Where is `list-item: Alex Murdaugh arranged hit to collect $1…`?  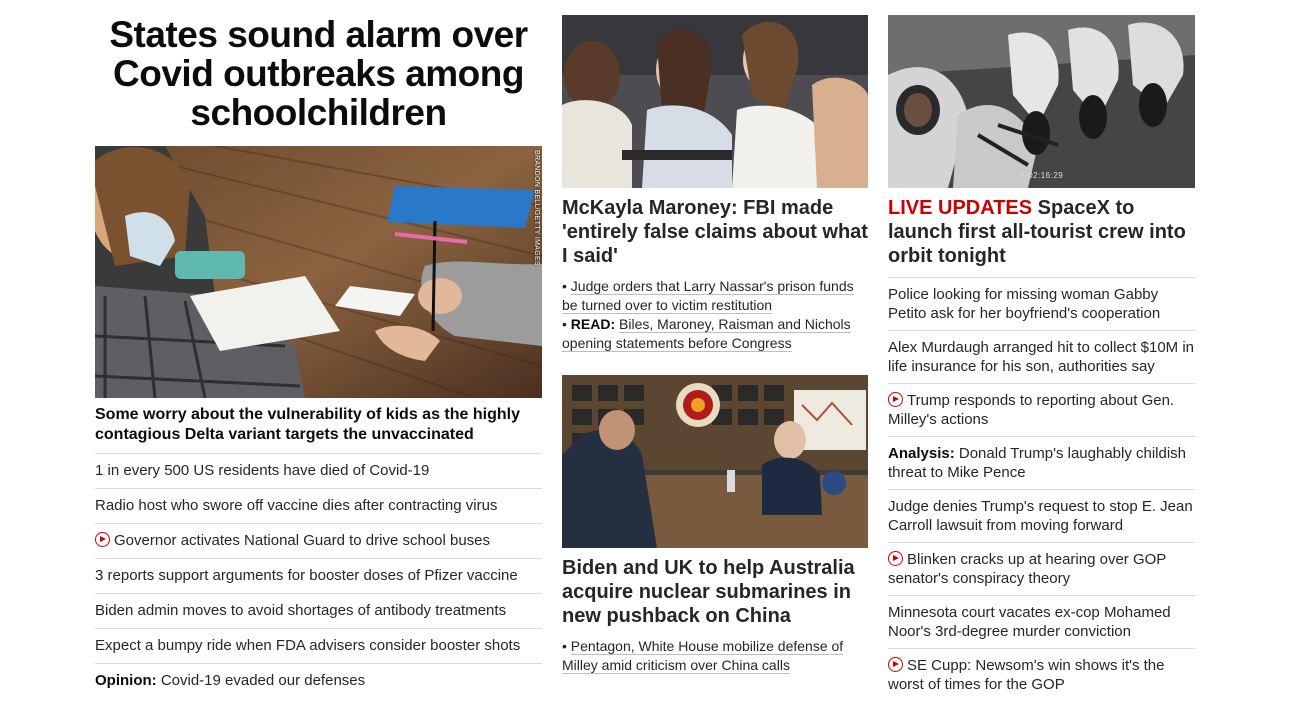 list-item: Alex Murdaugh arranged hit to collect $1… is located at coordinates (1041, 357).